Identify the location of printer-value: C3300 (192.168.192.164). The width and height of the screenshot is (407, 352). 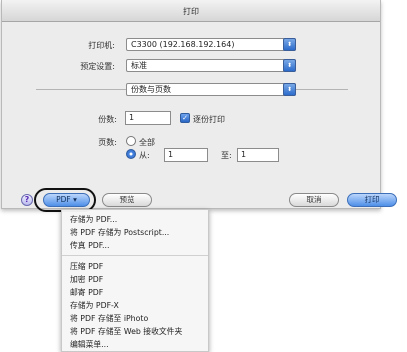
(183, 44).